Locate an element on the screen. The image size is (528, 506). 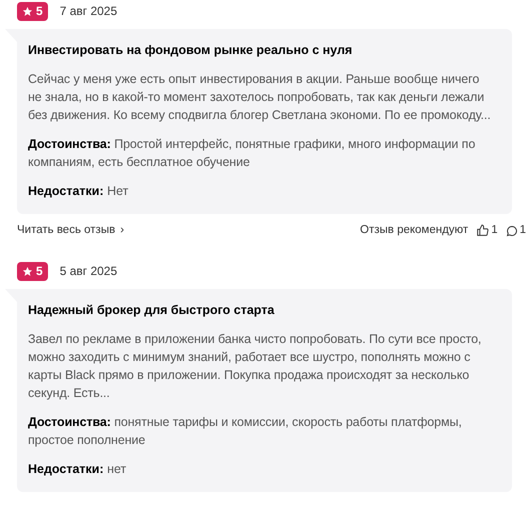
cons-text: Недостатки: нет is located at coordinates (78, 469).